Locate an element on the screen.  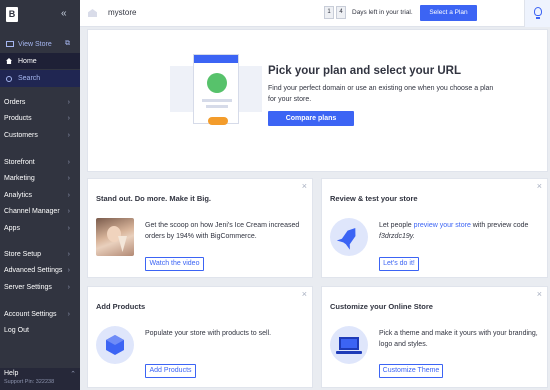
sidebar-item-apps: Apps › is located at coordinates (40, 228).